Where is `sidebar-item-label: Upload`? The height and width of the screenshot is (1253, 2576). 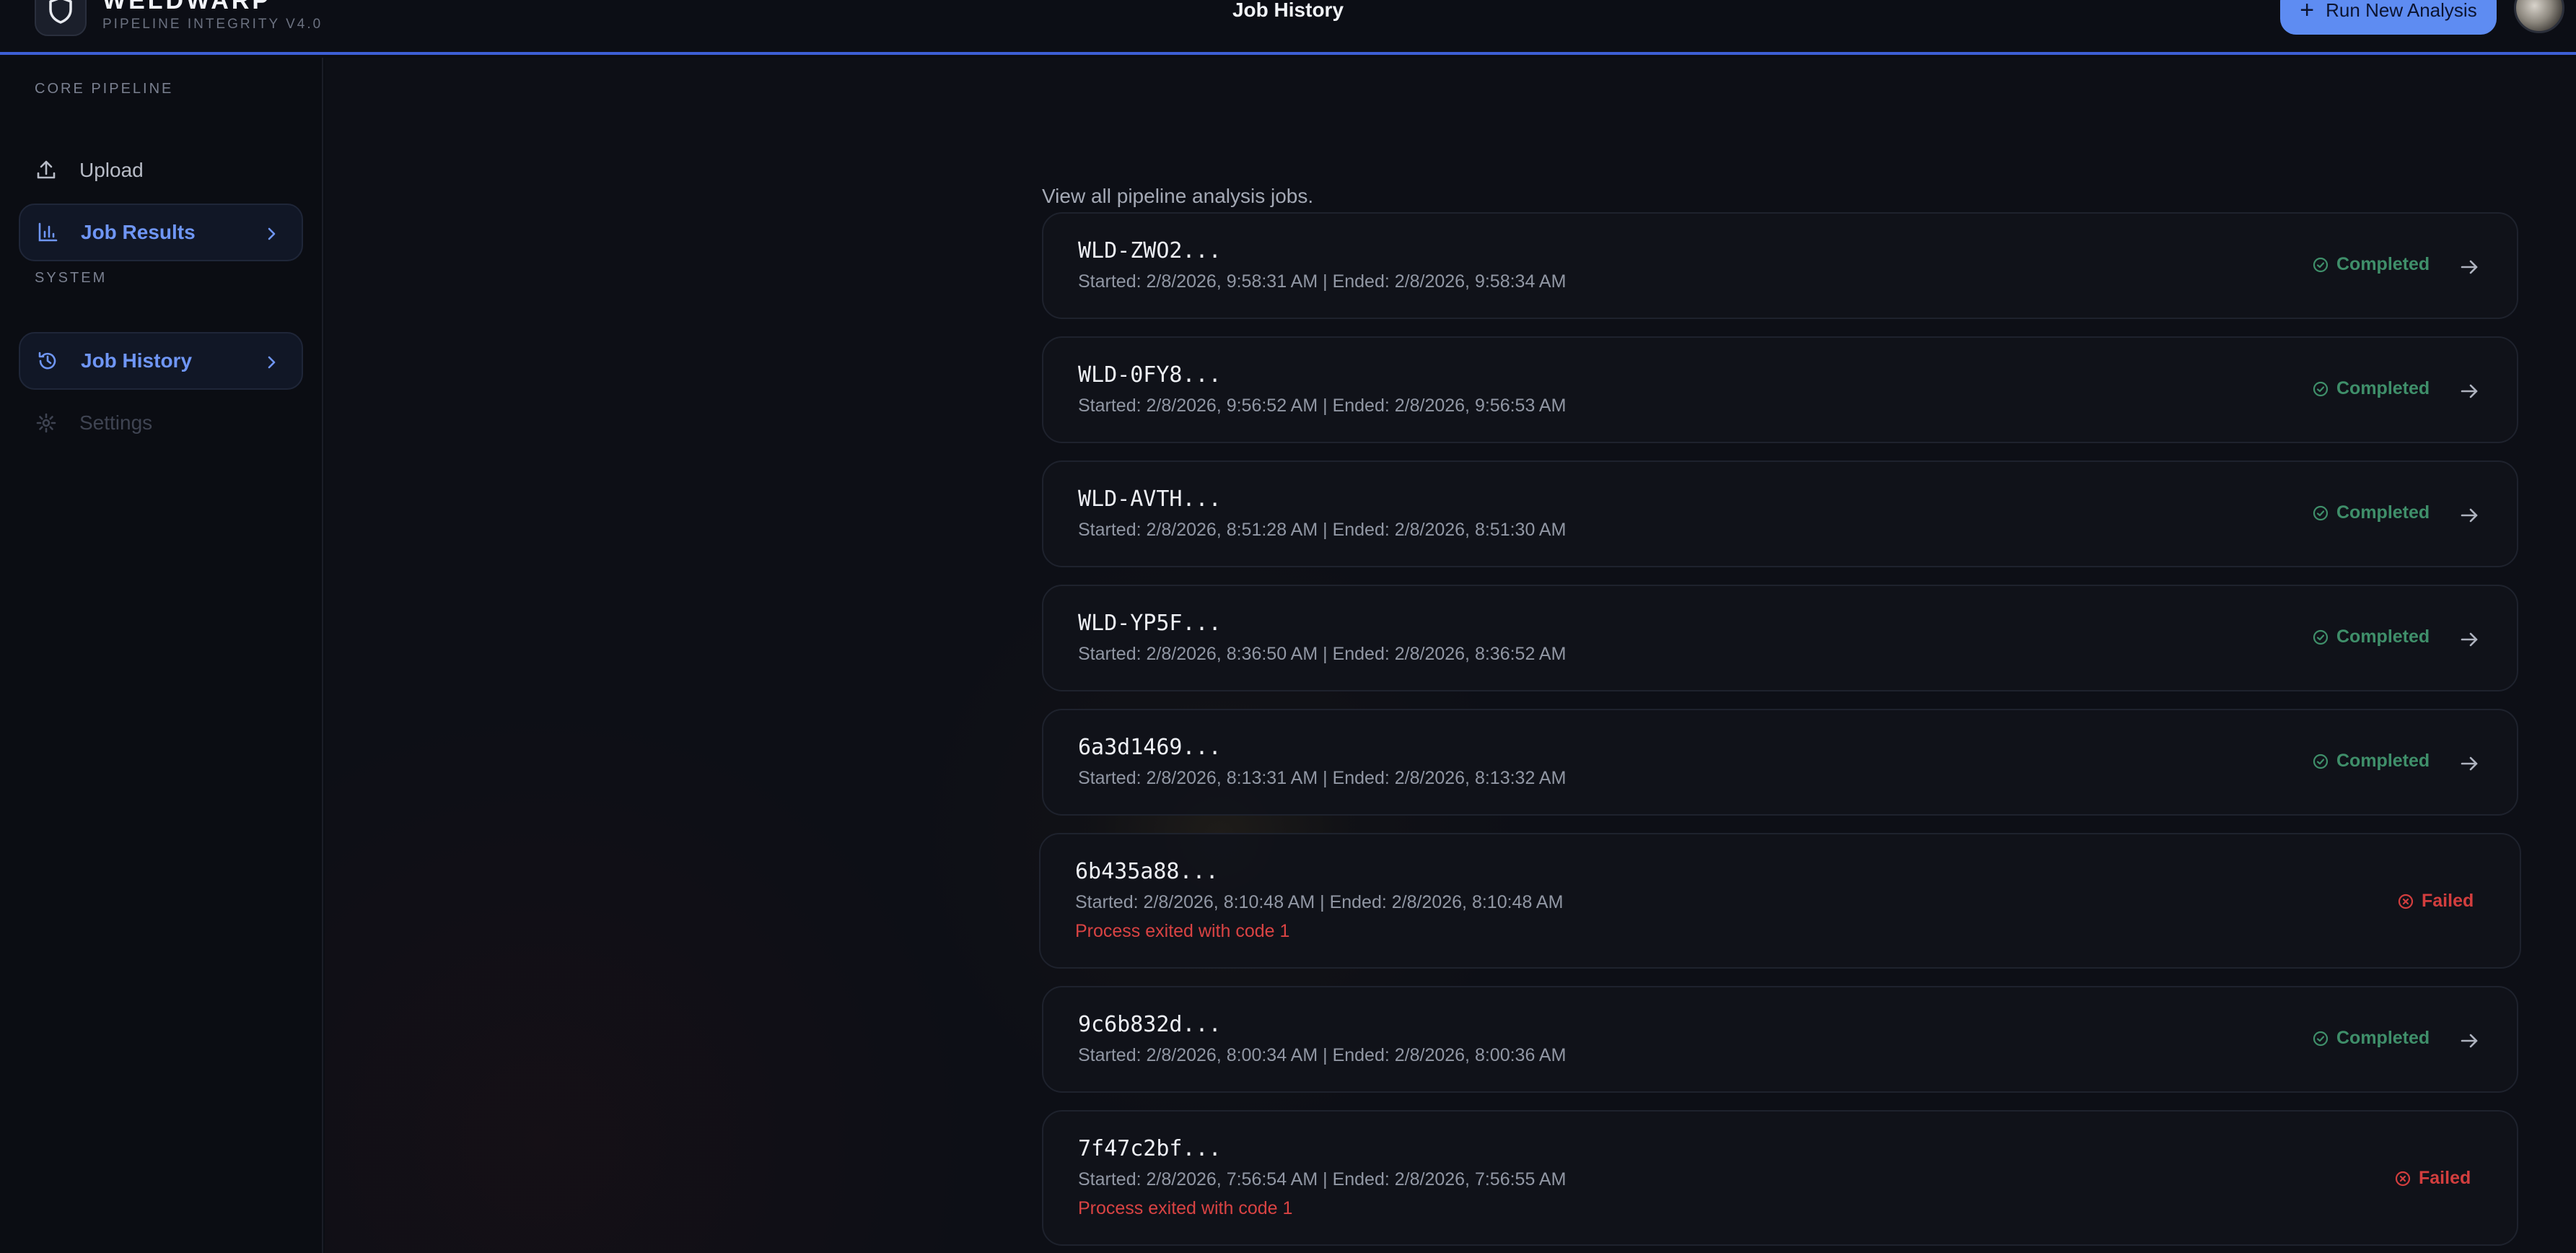 sidebar-item-label: Upload is located at coordinates (111, 170).